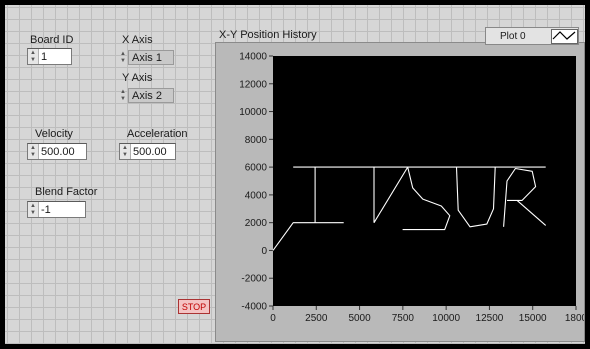 The height and width of the screenshot is (349, 590). Describe the element at coordinates (123, 95) in the screenshot. I see `y-axis-spinner-icon: ▲ ▼` at that location.